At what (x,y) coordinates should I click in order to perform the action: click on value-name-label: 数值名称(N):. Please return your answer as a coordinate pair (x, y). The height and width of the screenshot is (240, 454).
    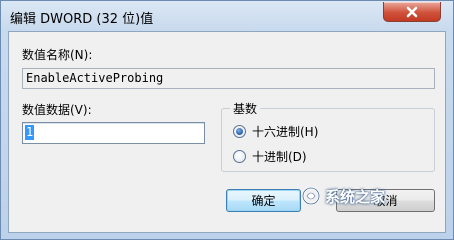
    Looking at the image, I should click on (57, 55).